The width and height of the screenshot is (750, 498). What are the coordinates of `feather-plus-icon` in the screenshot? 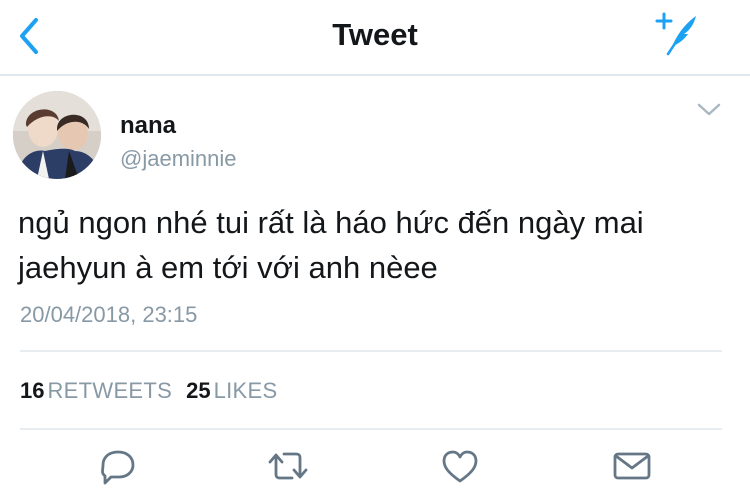 It's located at (675, 34).